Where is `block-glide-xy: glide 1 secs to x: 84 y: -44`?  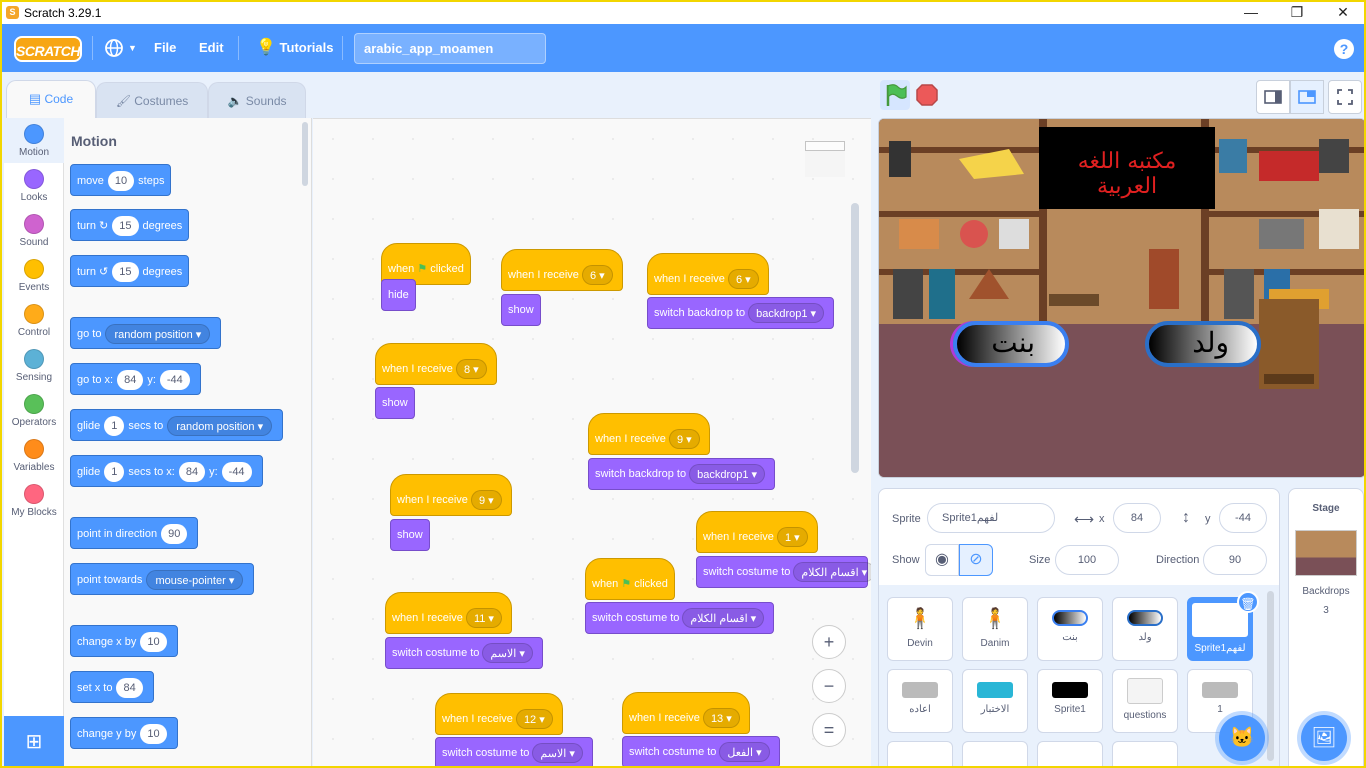
block-glide-xy: glide 1 secs to x: 84 y: -44 is located at coordinates (166, 471).